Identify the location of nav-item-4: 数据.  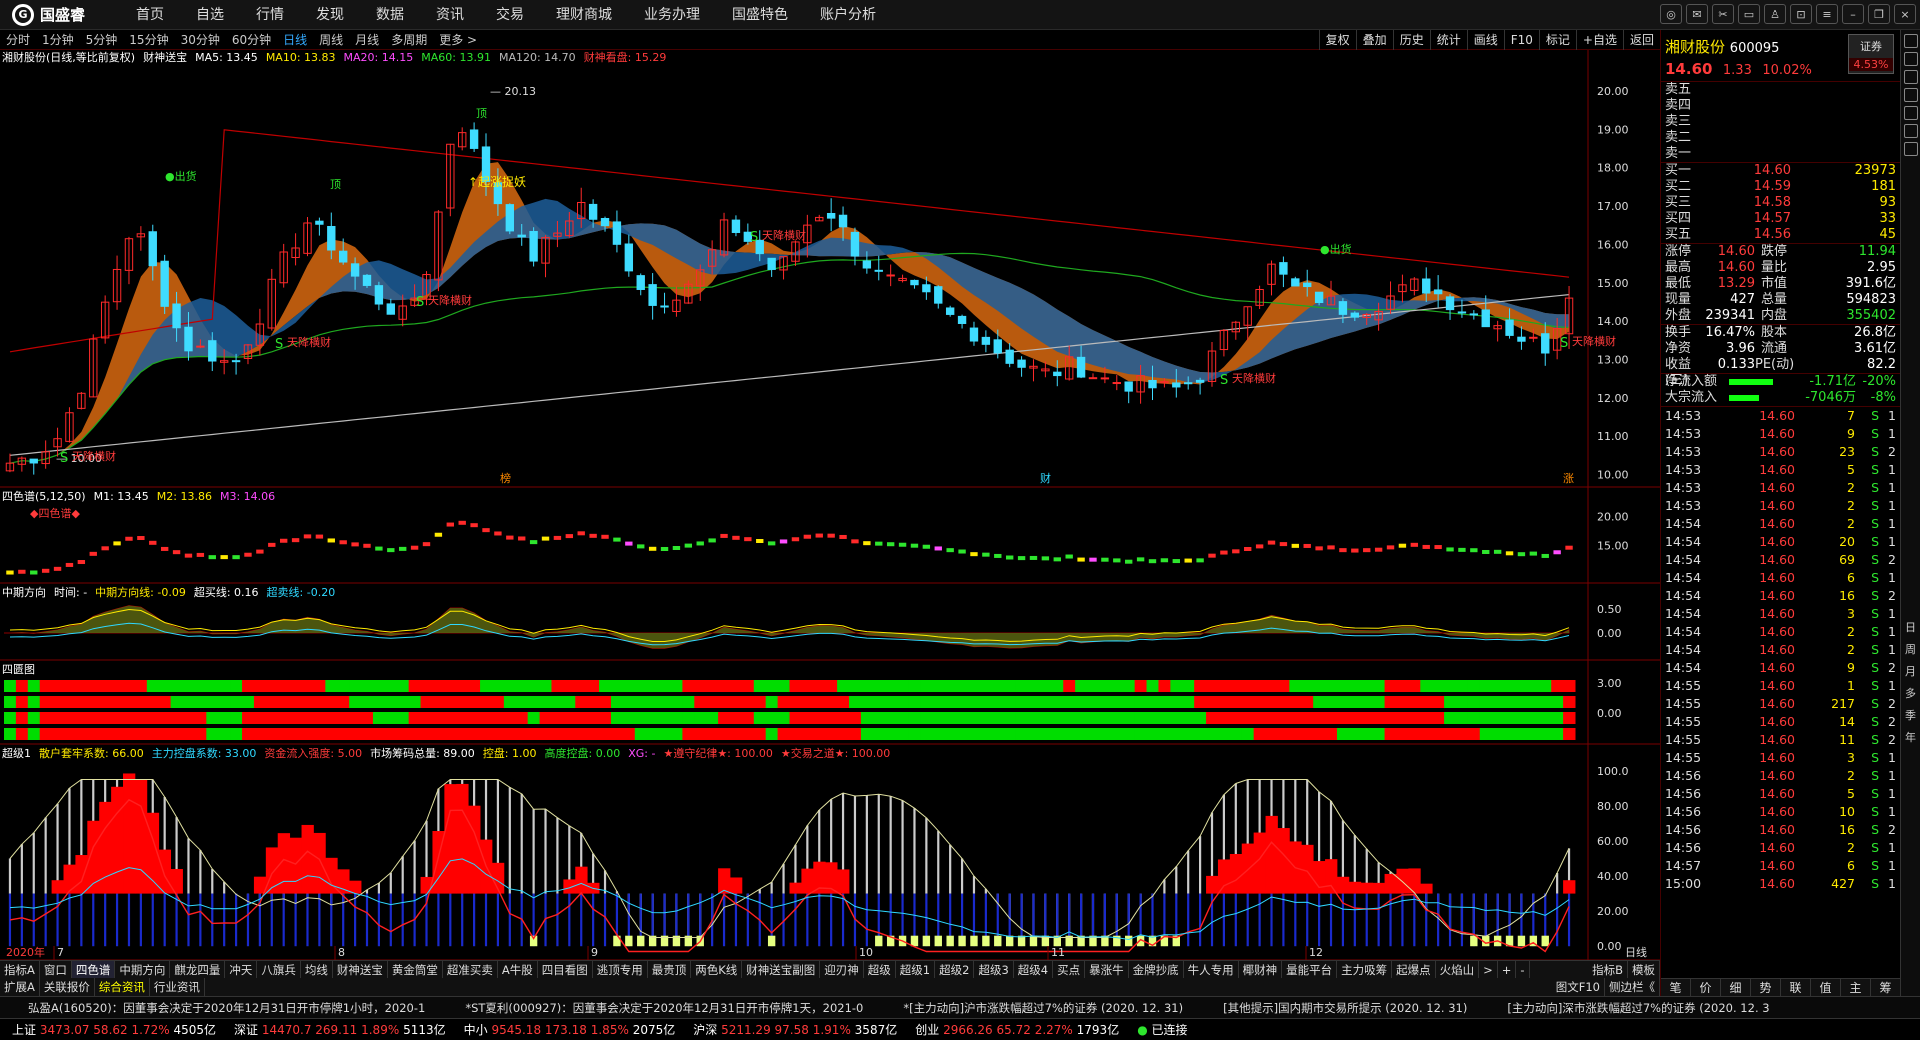
(390, 15).